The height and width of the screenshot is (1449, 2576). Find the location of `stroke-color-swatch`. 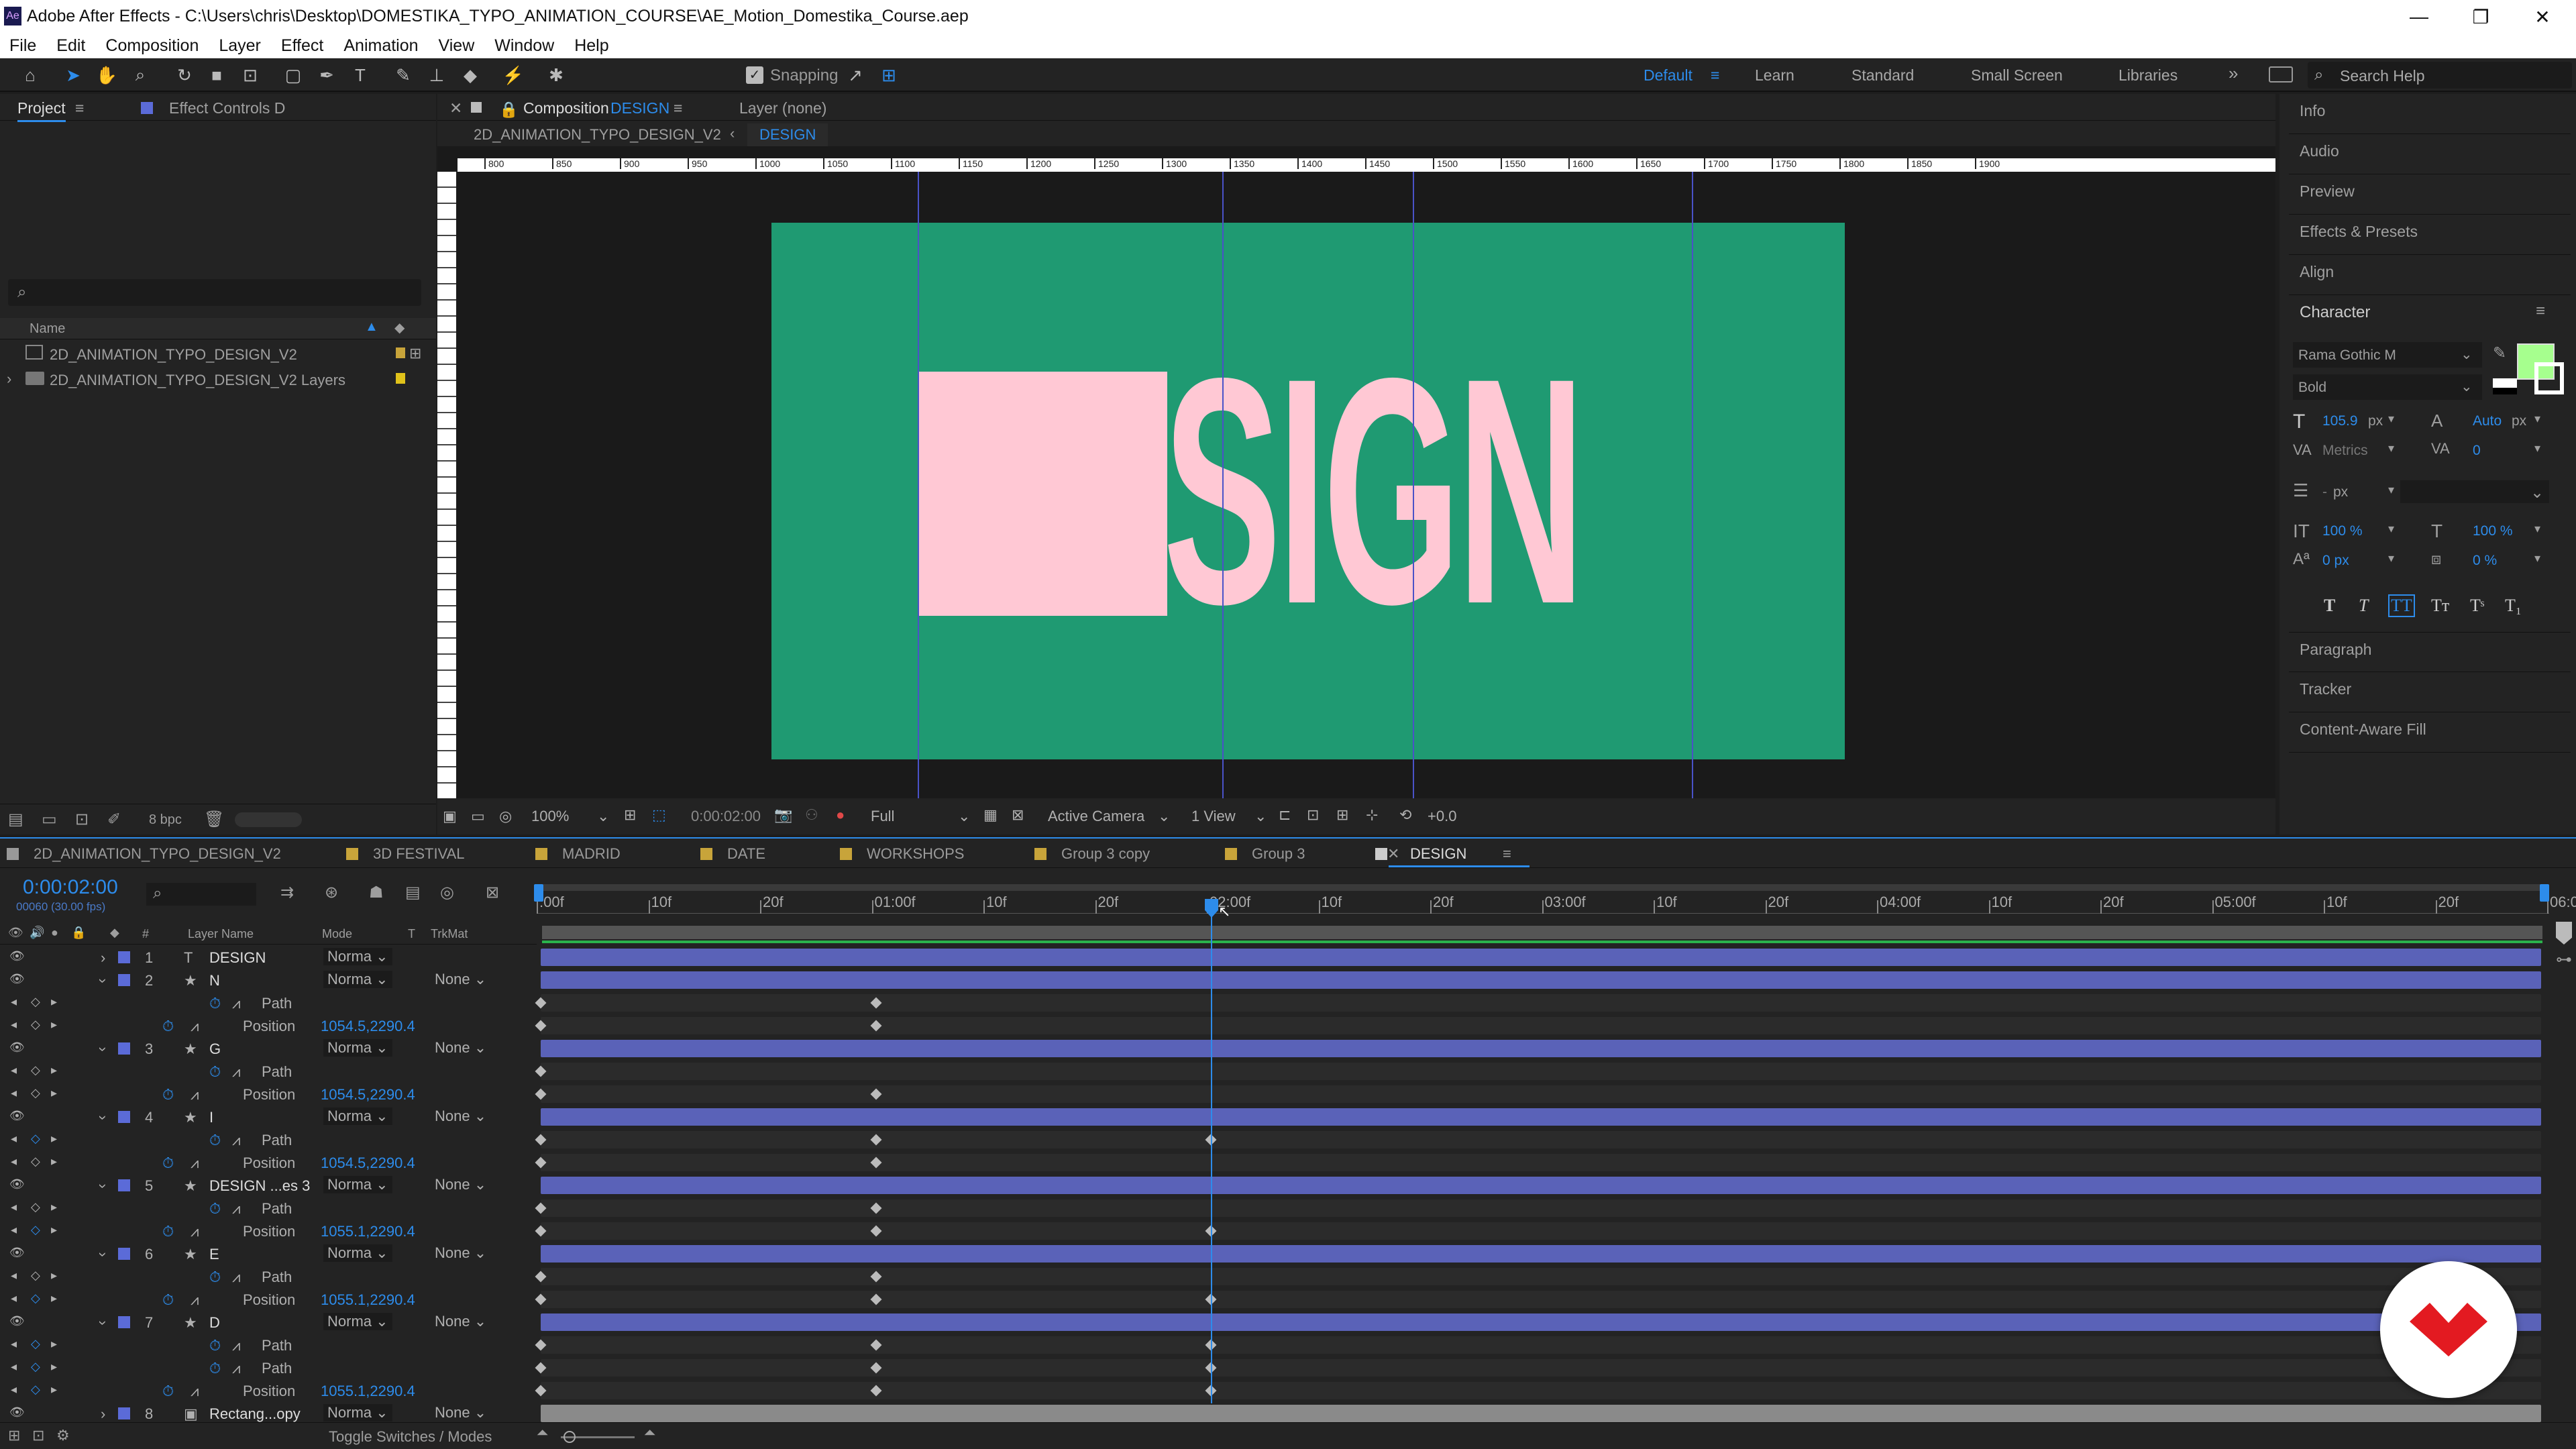

stroke-color-swatch is located at coordinates (2549, 378).